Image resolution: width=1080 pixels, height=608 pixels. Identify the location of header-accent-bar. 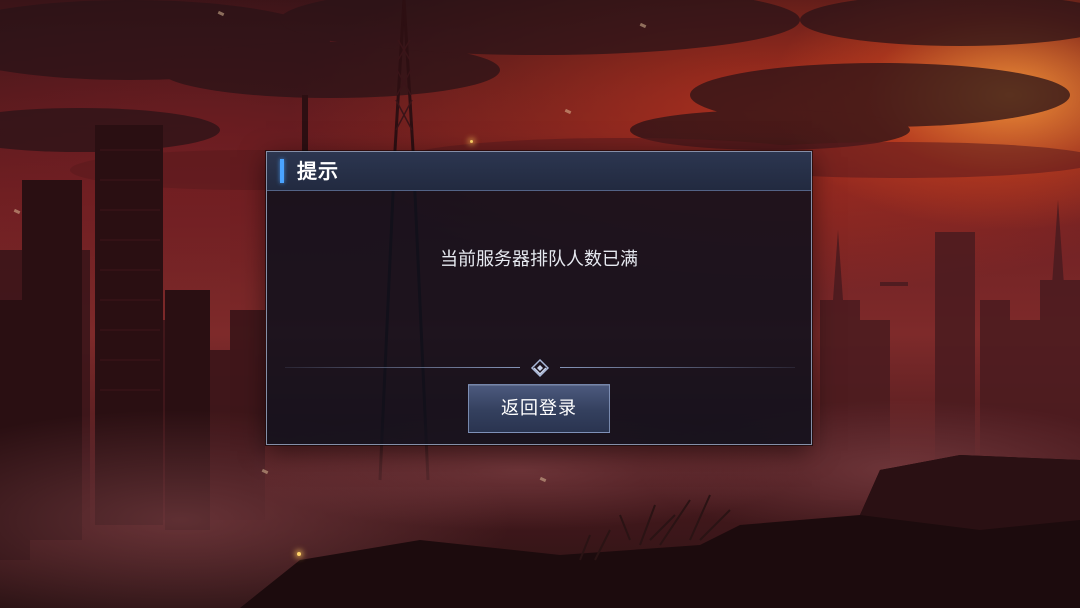
(282, 171).